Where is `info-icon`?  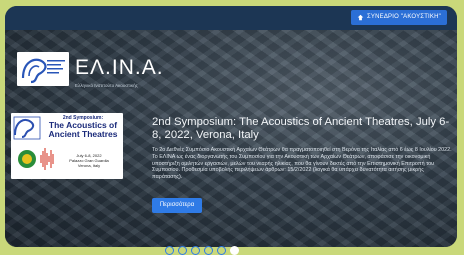 info-icon is located at coordinates (360, 17).